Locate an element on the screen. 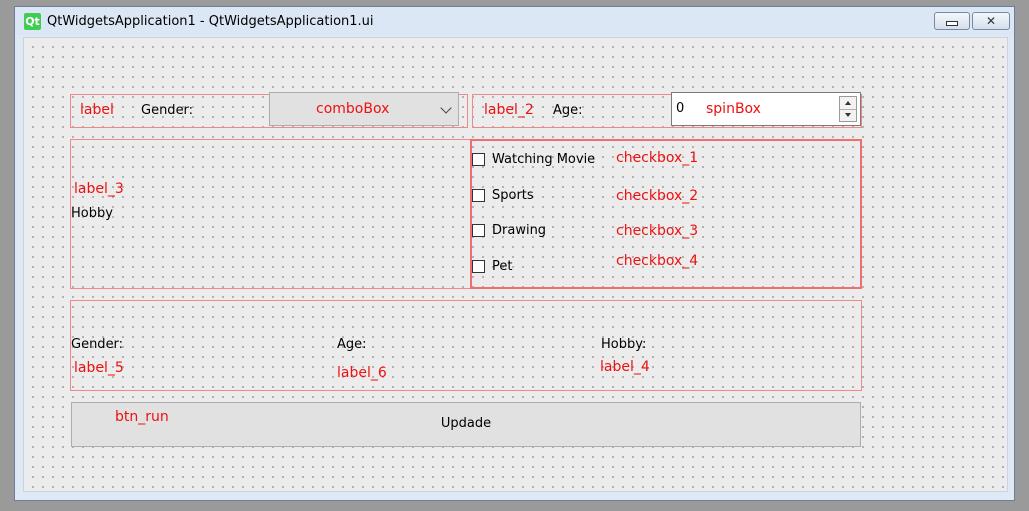 The width and height of the screenshot is (1029, 511). update-button-label: Updade is located at coordinates (466, 423).